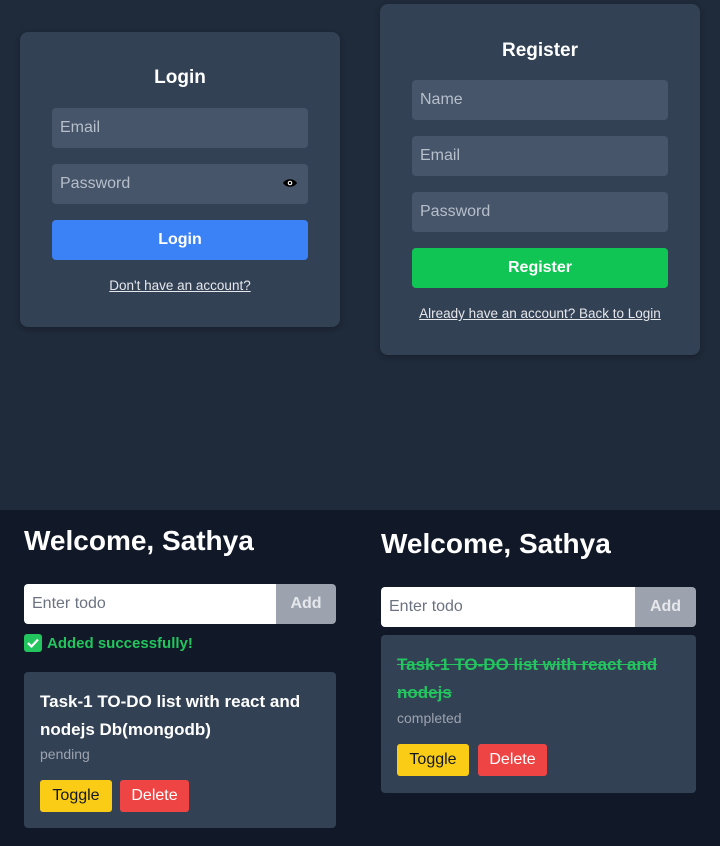 This screenshot has height=846, width=720. What do you see at coordinates (180, 285) in the screenshot?
I see `signup-link: Don't have an account?` at bounding box center [180, 285].